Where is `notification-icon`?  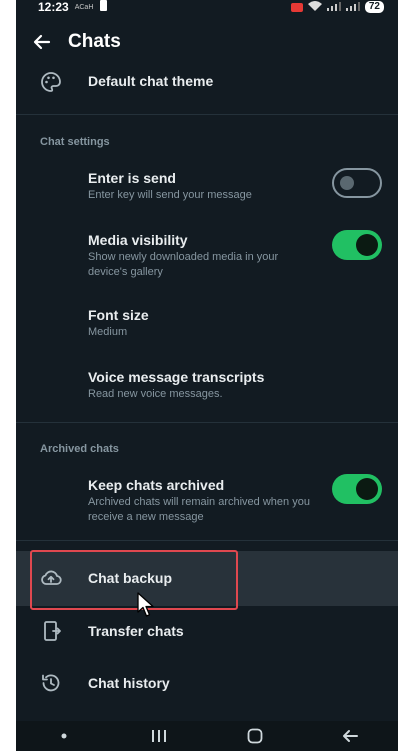
notification-icon is located at coordinates (103, 7).